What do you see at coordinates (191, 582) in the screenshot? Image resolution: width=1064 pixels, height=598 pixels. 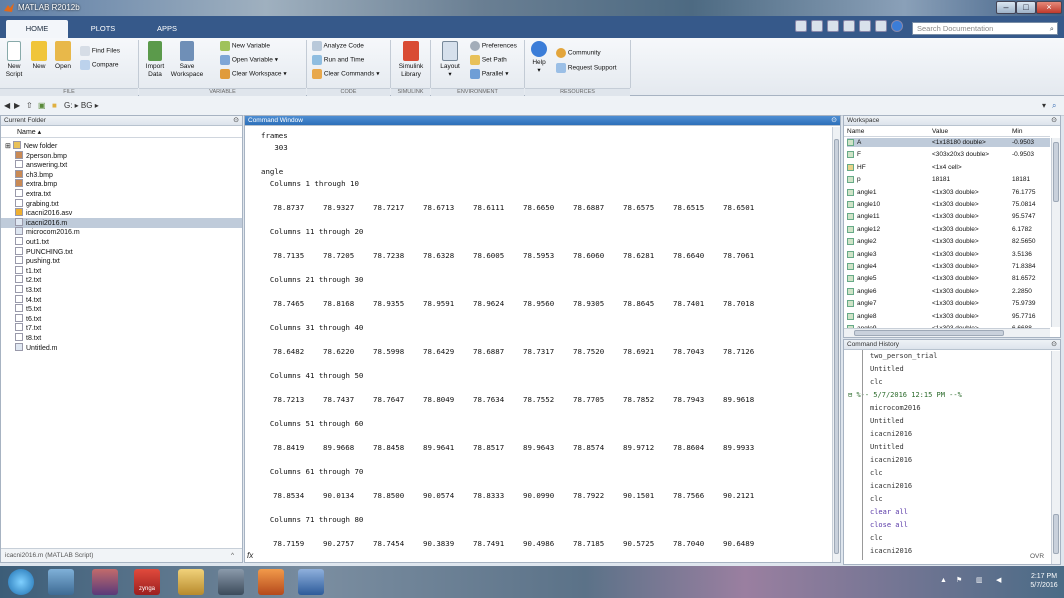 I see `explorer-icon` at bounding box center [191, 582].